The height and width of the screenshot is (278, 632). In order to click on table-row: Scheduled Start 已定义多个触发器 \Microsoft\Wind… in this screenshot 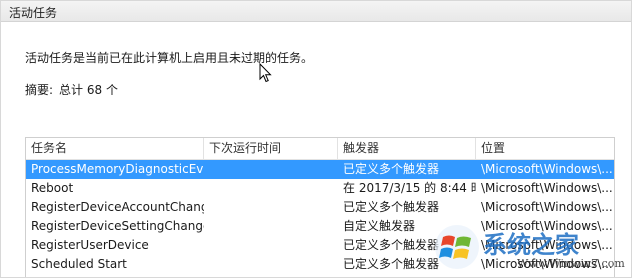, I will do `click(320, 264)`.